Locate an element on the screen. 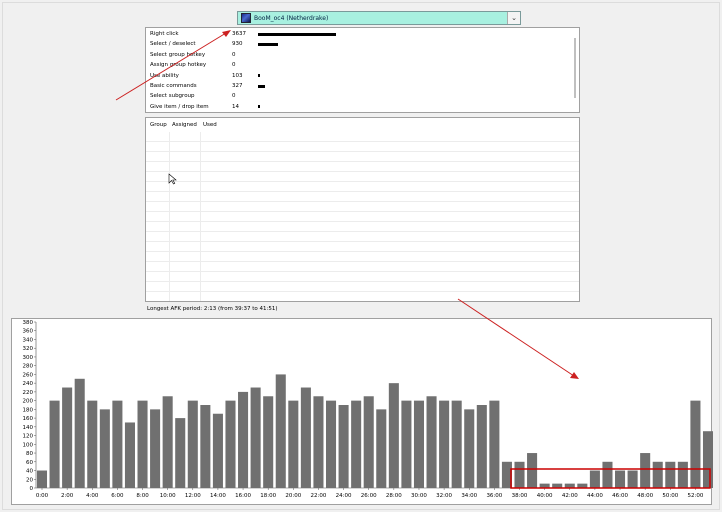  x-tick-label: 18:00 is located at coordinates (268, 496).